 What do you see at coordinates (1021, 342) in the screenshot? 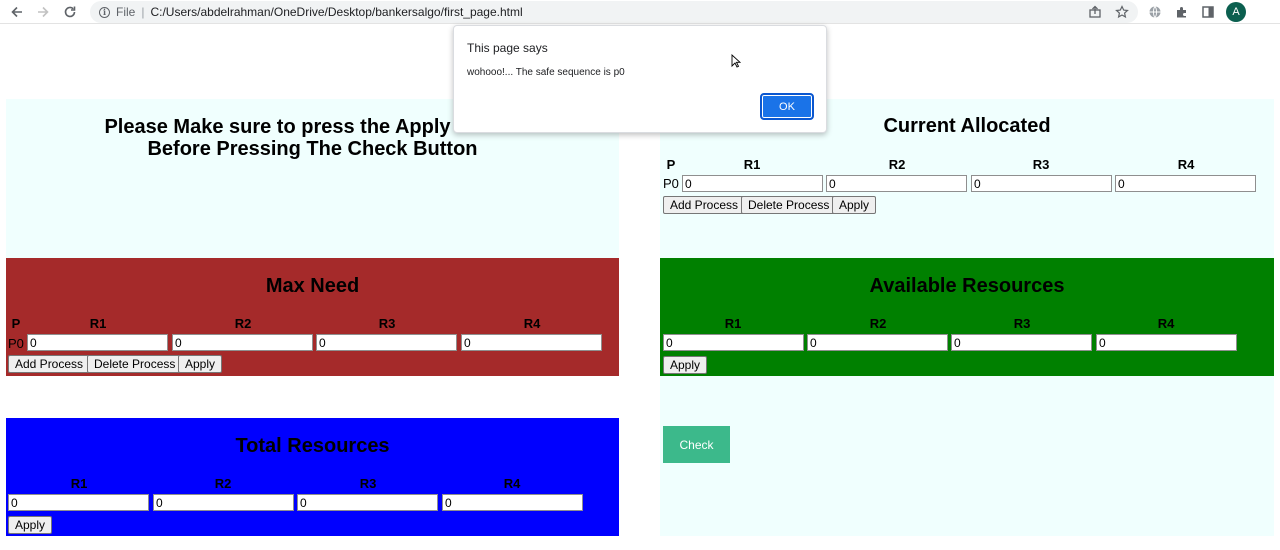
I see `available-r3-input` at bounding box center [1021, 342].